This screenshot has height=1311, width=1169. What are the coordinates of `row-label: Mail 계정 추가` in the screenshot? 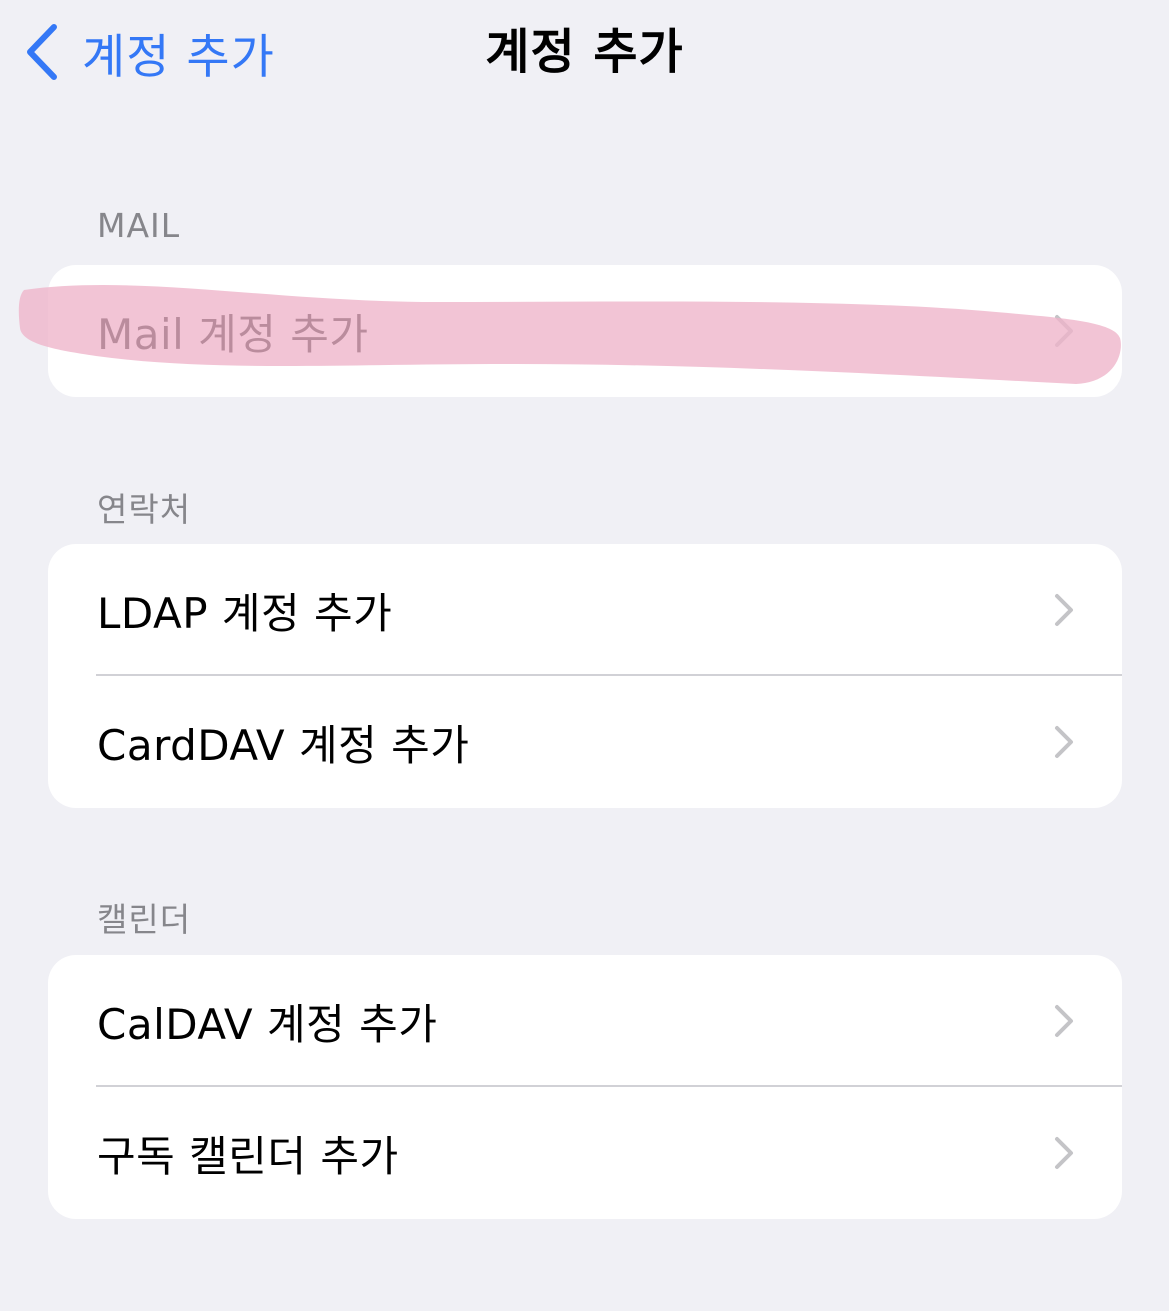 It's located at (233, 334).